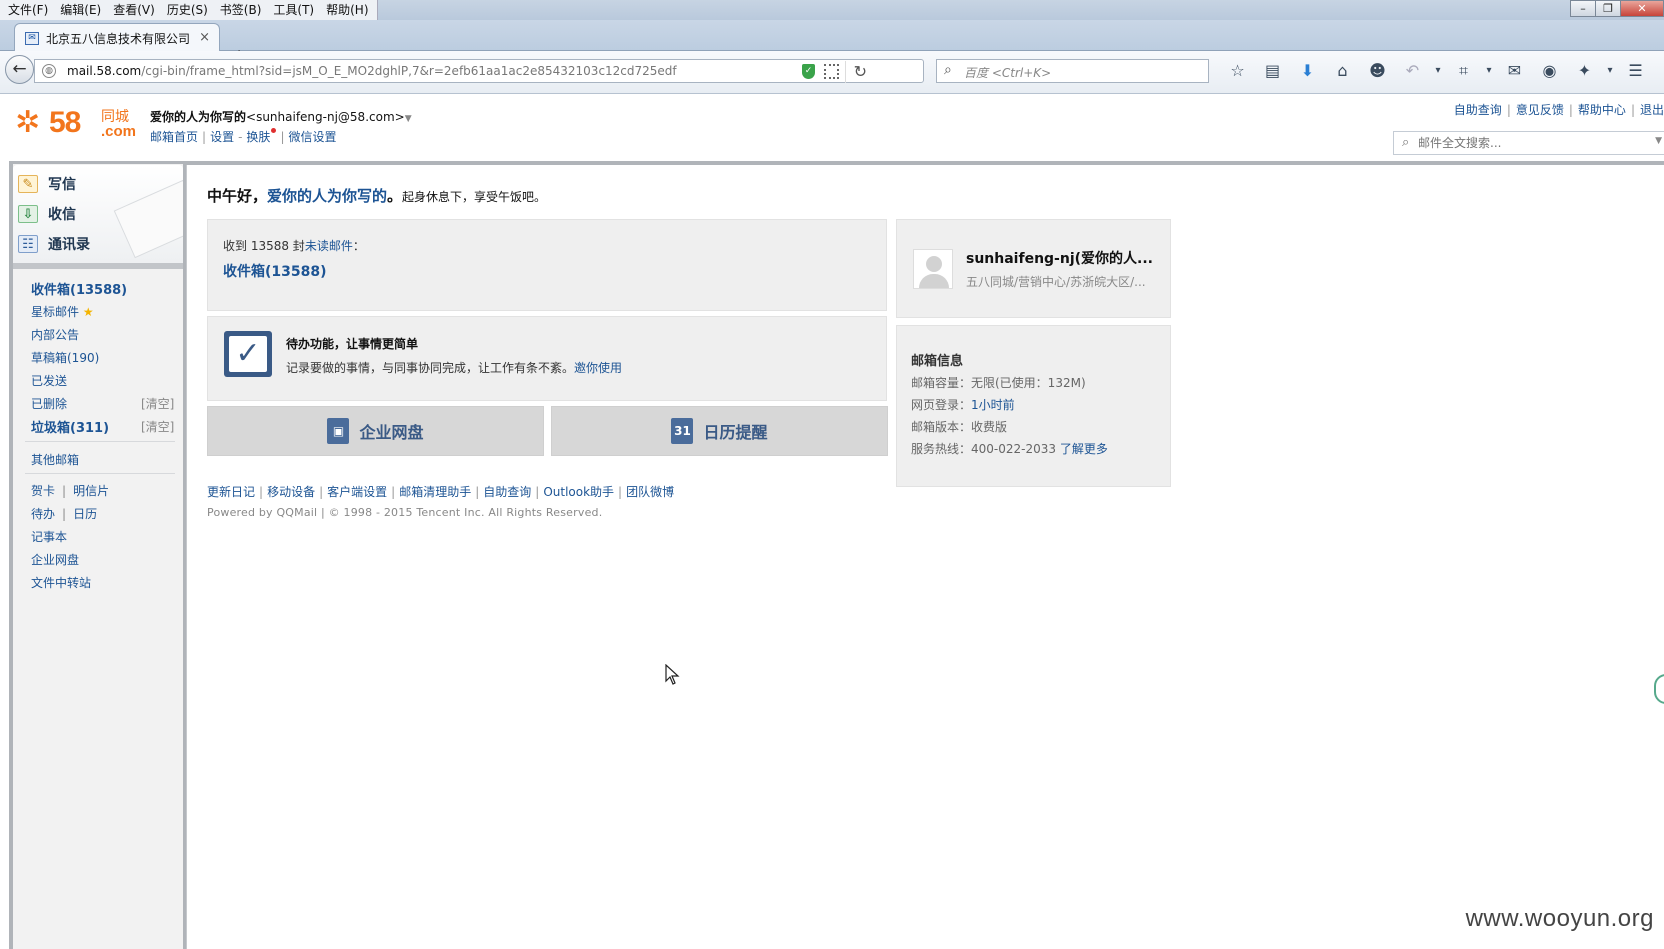 Image resolution: width=1664 pixels, height=949 pixels. I want to click on sync-globe-icon: ◉, so click(1549, 71).